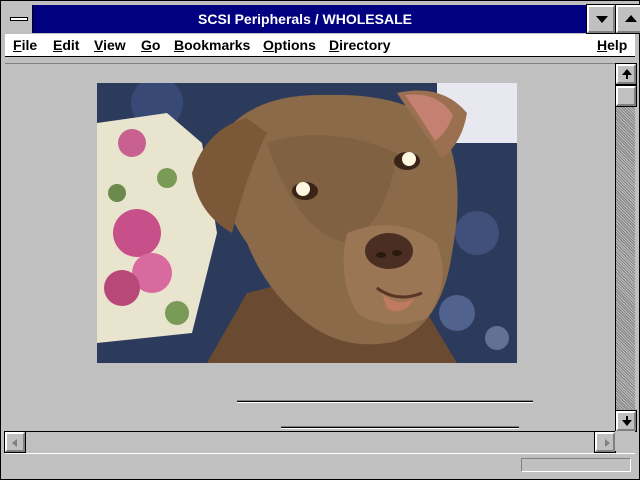  What do you see at coordinates (305, 19) in the screenshot?
I see `window-title: SCSI Peripherals / WHOLESALE` at bounding box center [305, 19].